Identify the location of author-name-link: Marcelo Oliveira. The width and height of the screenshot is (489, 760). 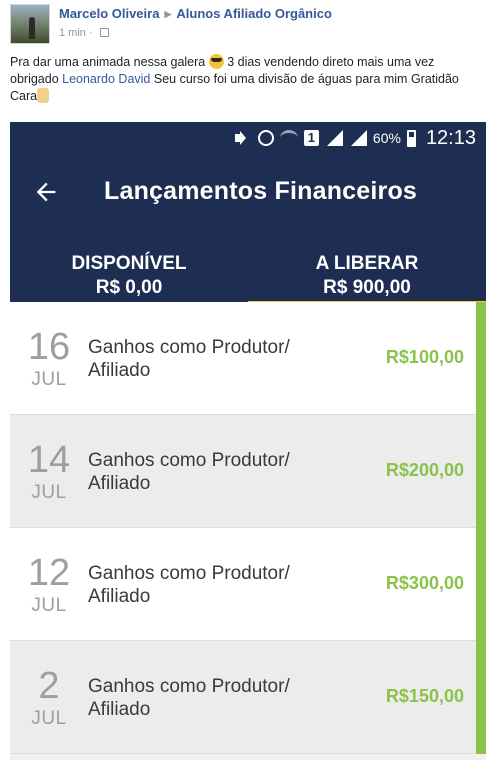
(109, 13).